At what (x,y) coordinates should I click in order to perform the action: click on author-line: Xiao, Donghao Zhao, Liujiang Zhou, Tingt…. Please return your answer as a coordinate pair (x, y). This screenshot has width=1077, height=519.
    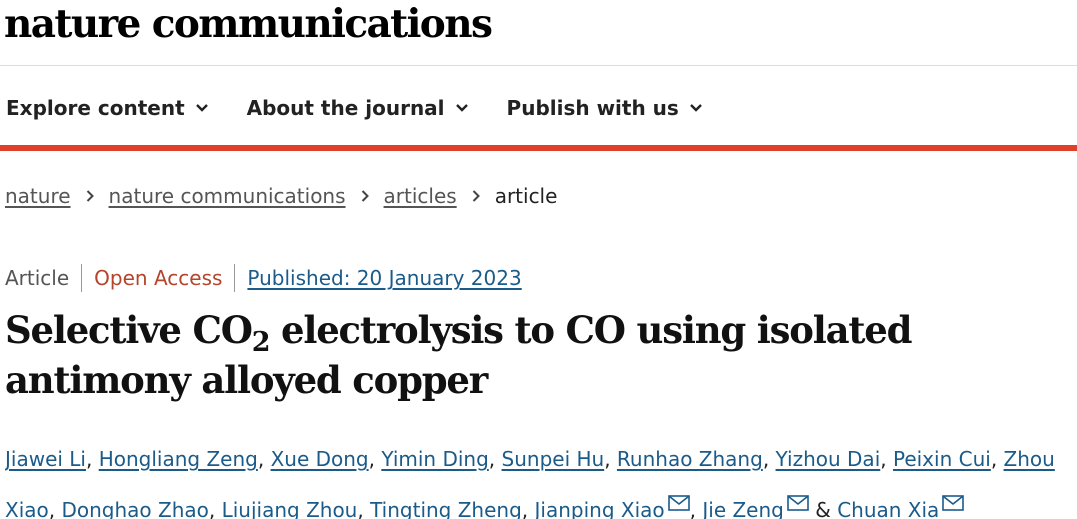
    Looking at the image, I should click on (541, 500).